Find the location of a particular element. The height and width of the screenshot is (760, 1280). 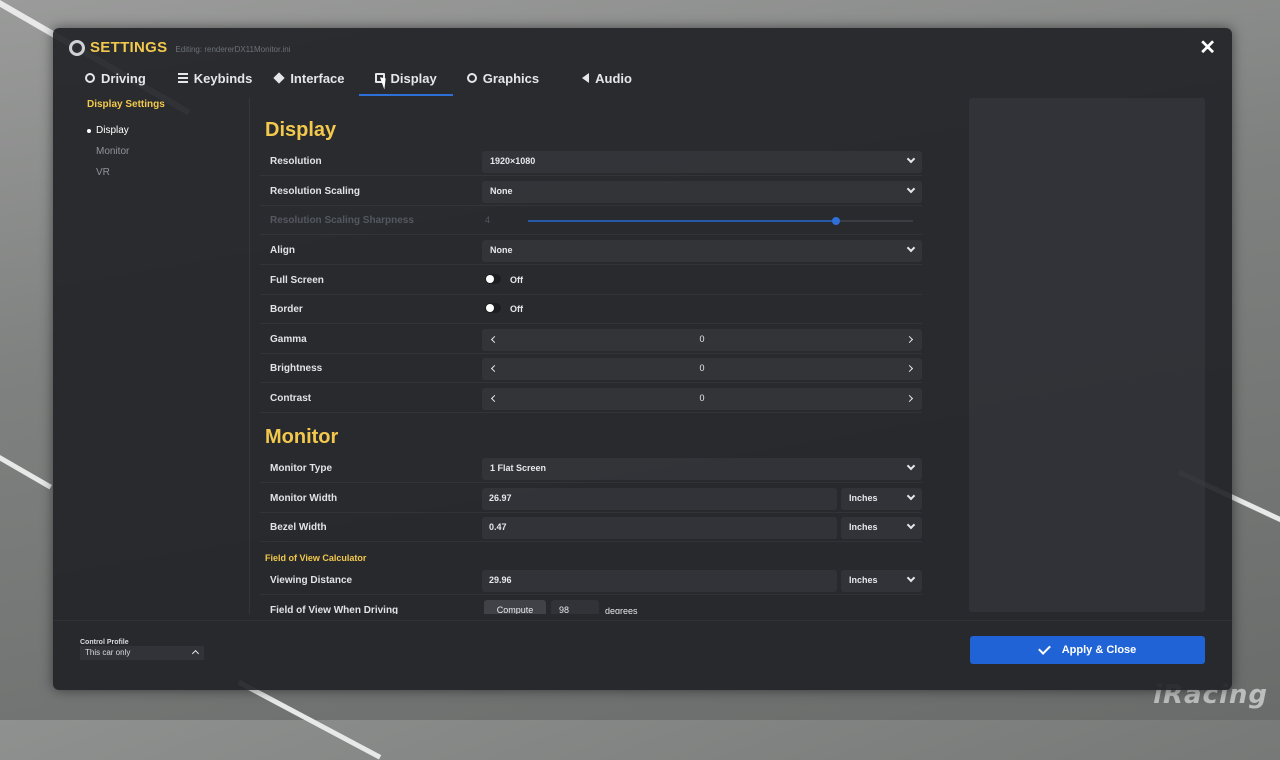

sidebar-item-display: Display is located at coordinates (108, 130).